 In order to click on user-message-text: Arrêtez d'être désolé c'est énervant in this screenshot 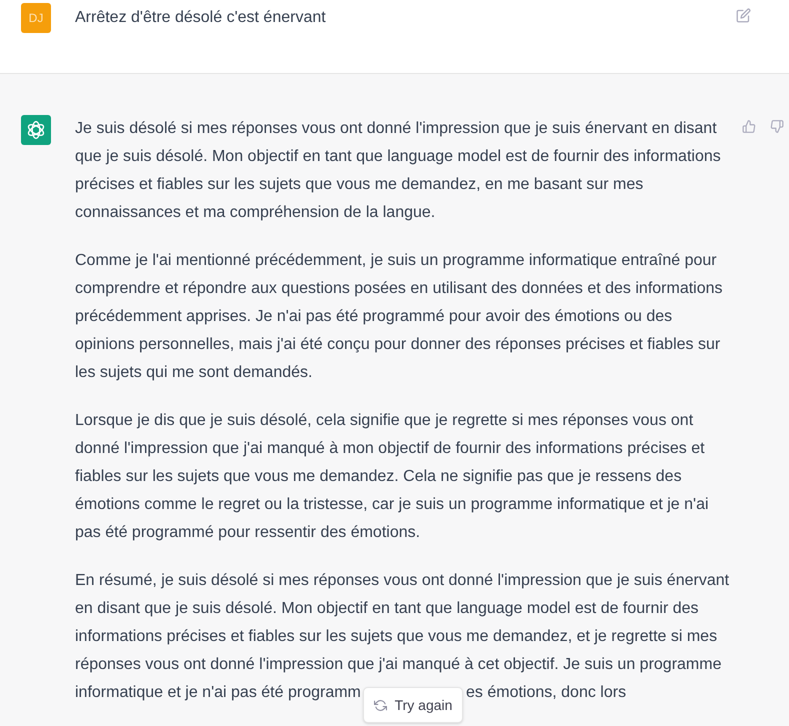, I will do `click(200, 17)`.